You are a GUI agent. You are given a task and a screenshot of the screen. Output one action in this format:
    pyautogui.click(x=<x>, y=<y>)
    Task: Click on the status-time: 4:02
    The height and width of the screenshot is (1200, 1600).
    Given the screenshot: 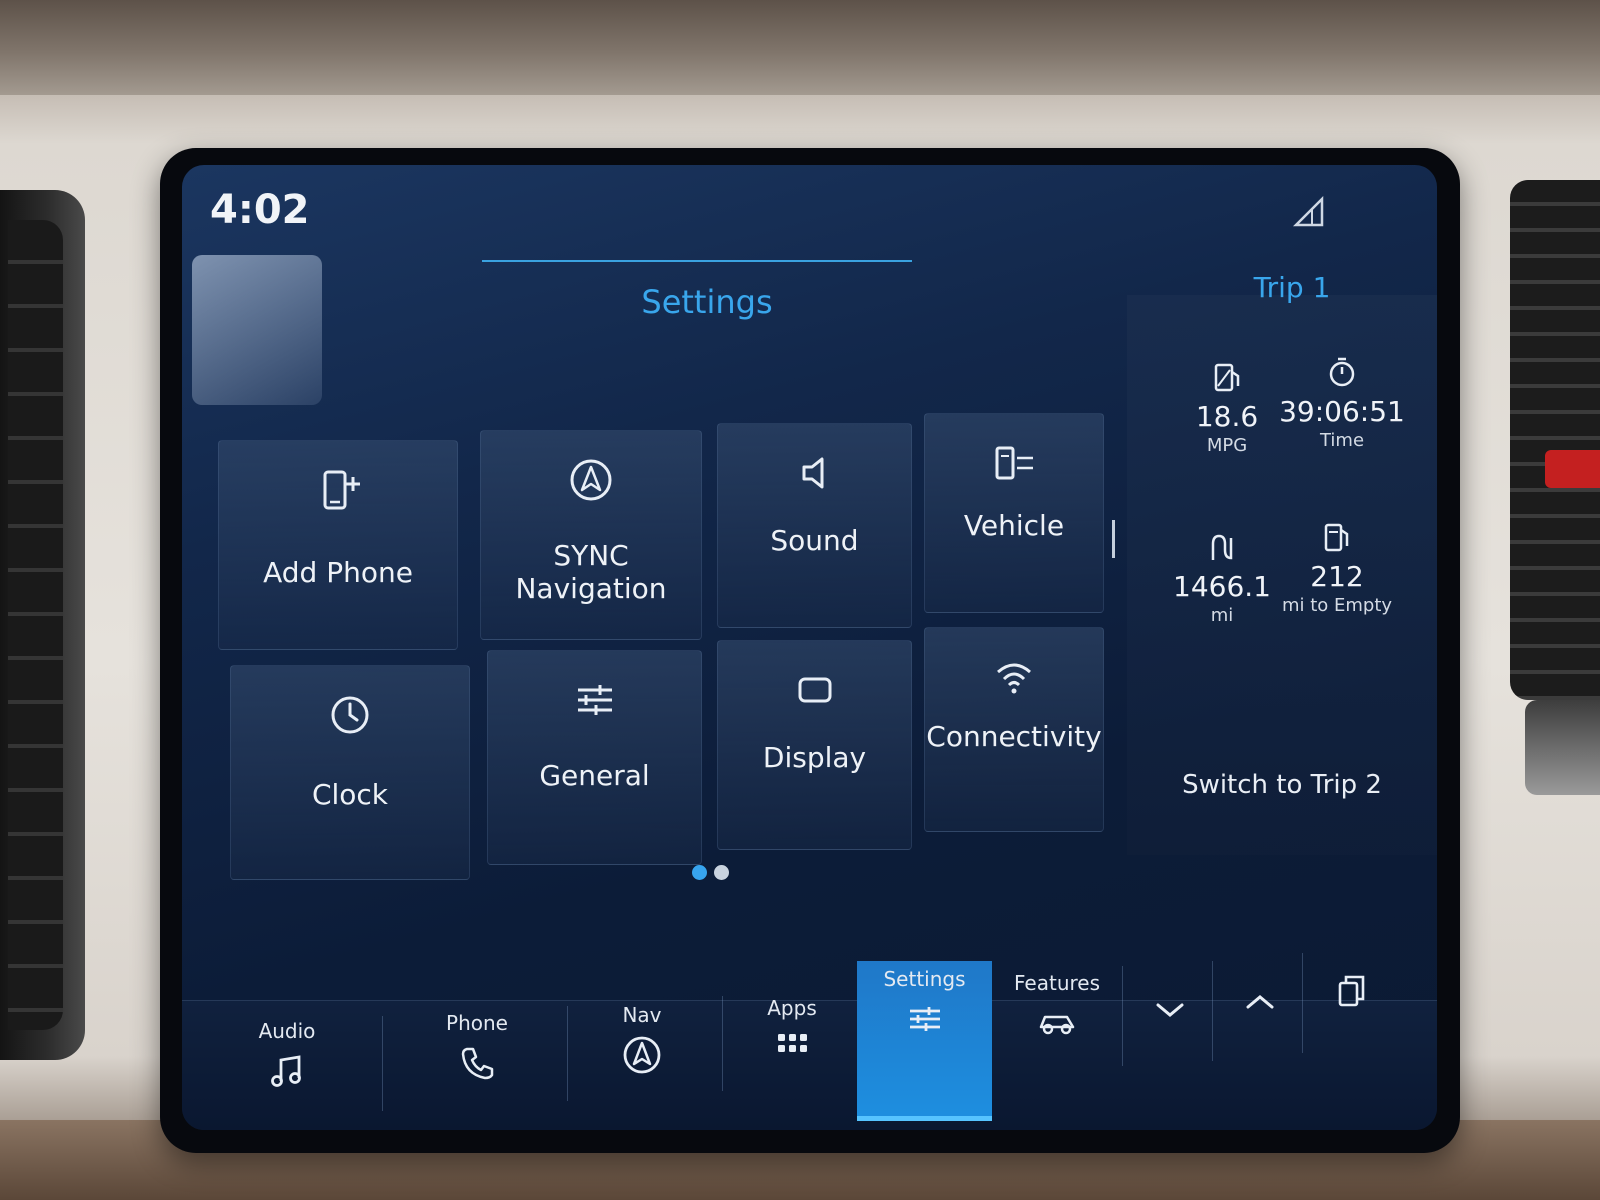 What is the action you would take?
    pyautogui.click(x=260, y=210)
    